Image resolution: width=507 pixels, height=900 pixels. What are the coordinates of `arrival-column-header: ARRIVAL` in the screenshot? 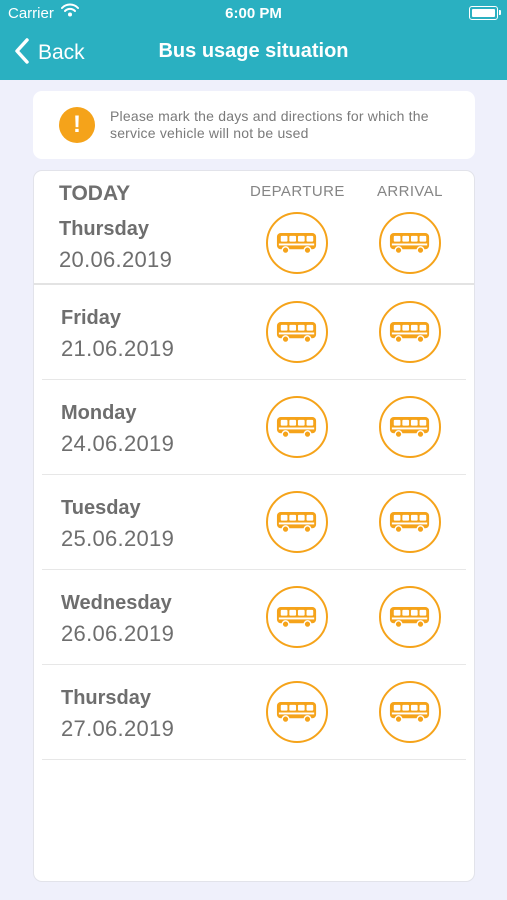 It's located at (410, 191).